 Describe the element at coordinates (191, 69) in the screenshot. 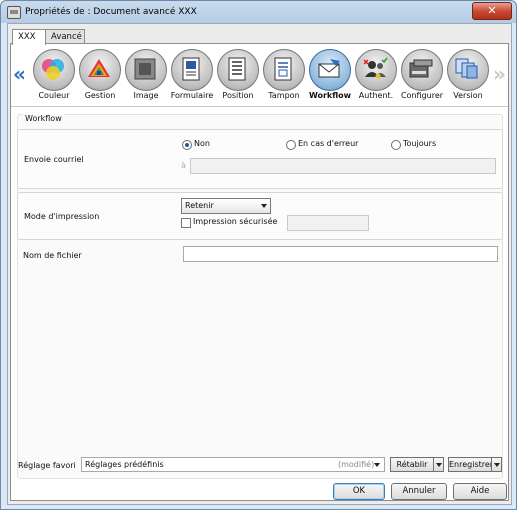

I see `form-icon` at that location.